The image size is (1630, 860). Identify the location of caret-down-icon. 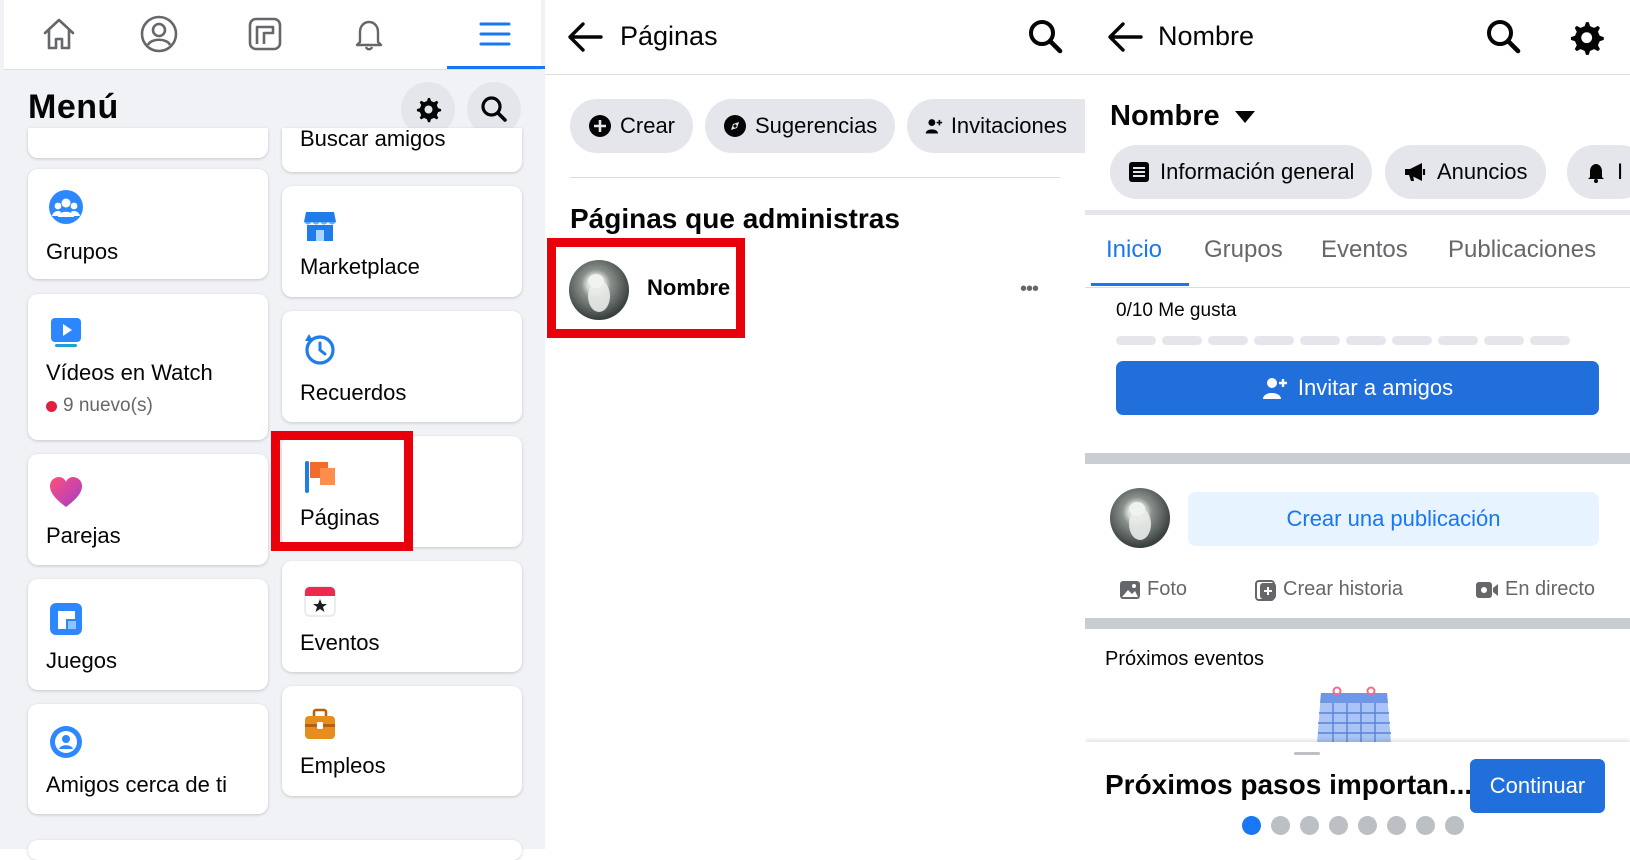
(1244, 116).